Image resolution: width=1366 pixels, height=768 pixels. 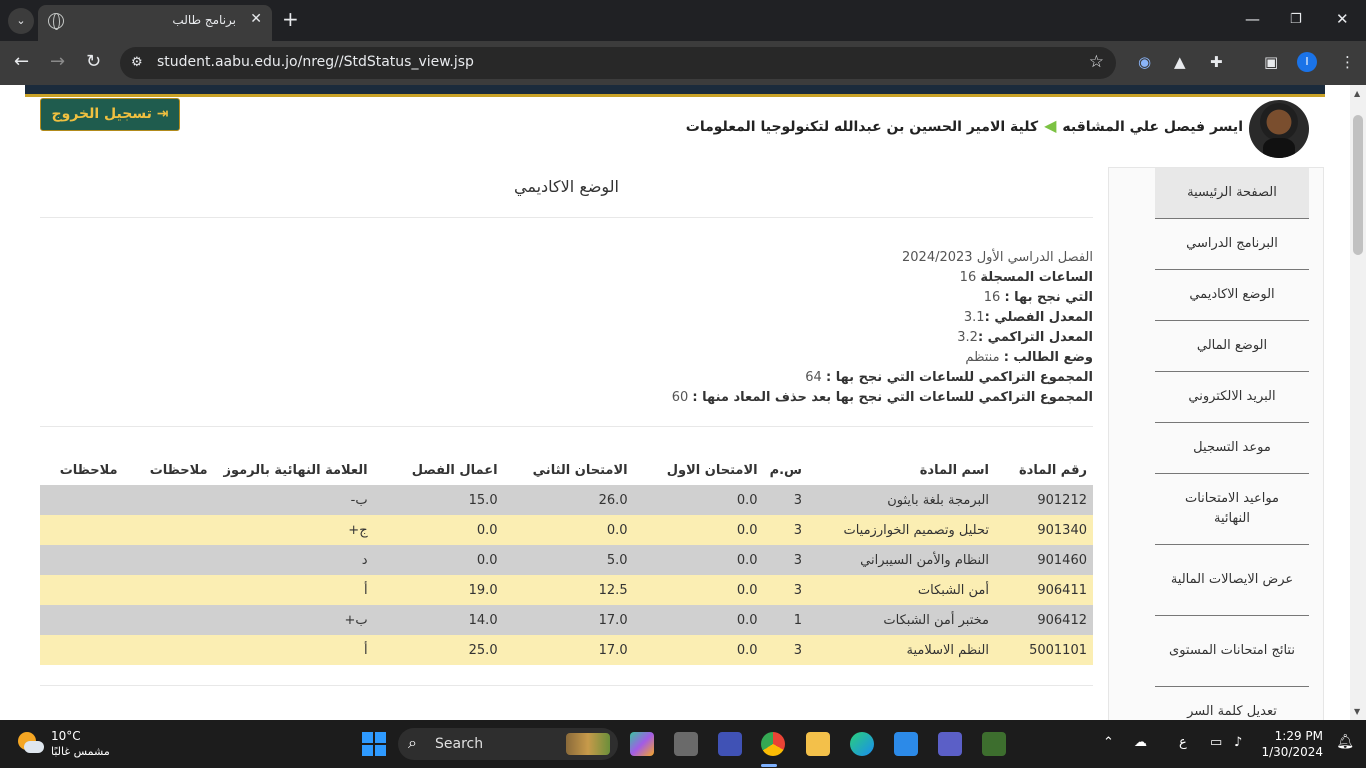 I want to click on coursework: 15.0, so click(x=438, y=500).